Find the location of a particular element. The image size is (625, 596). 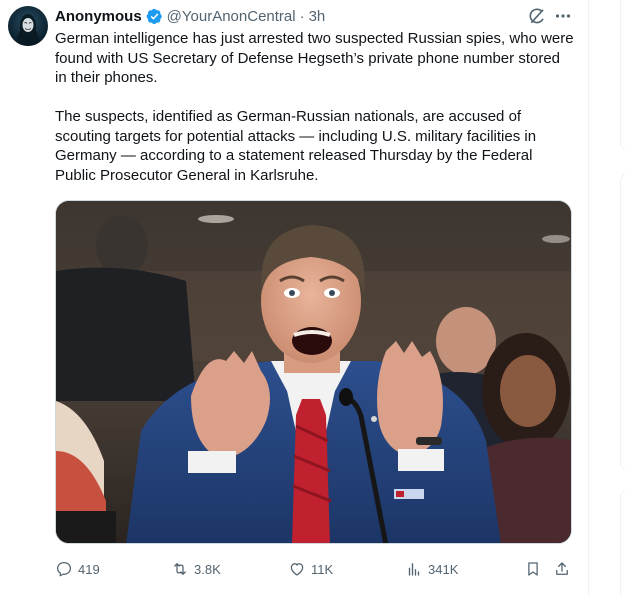

views-count: 341K is located at coordinates (443, 569).